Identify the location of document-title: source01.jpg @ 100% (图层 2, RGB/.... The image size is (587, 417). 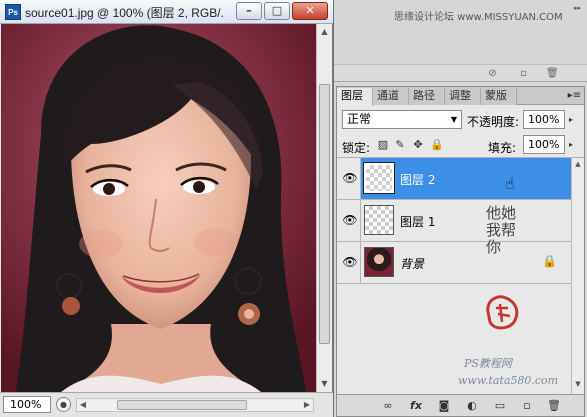
(125, 13).